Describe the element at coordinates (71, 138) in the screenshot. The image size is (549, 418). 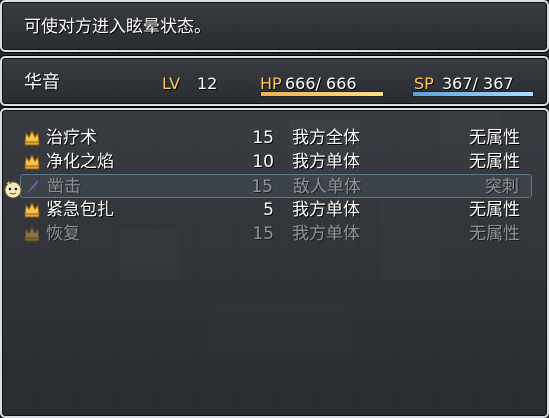
I see `skill-name: 治疗术` at that location.